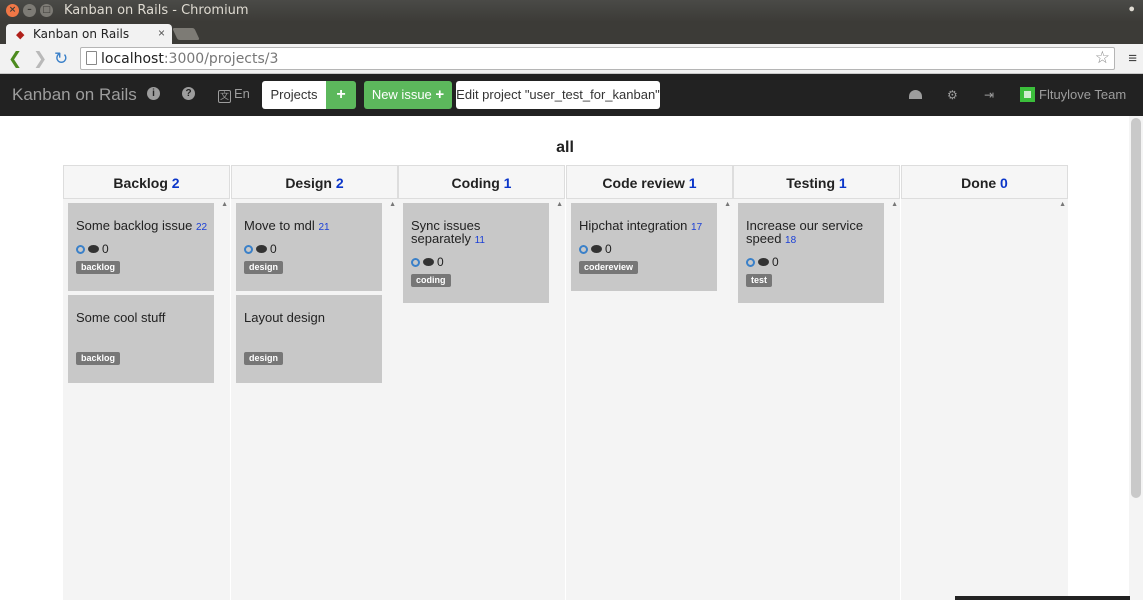 The height and width of the screenshot is (600, 1143). I want to click on issue-label-badge: coding, so click(431, 280).